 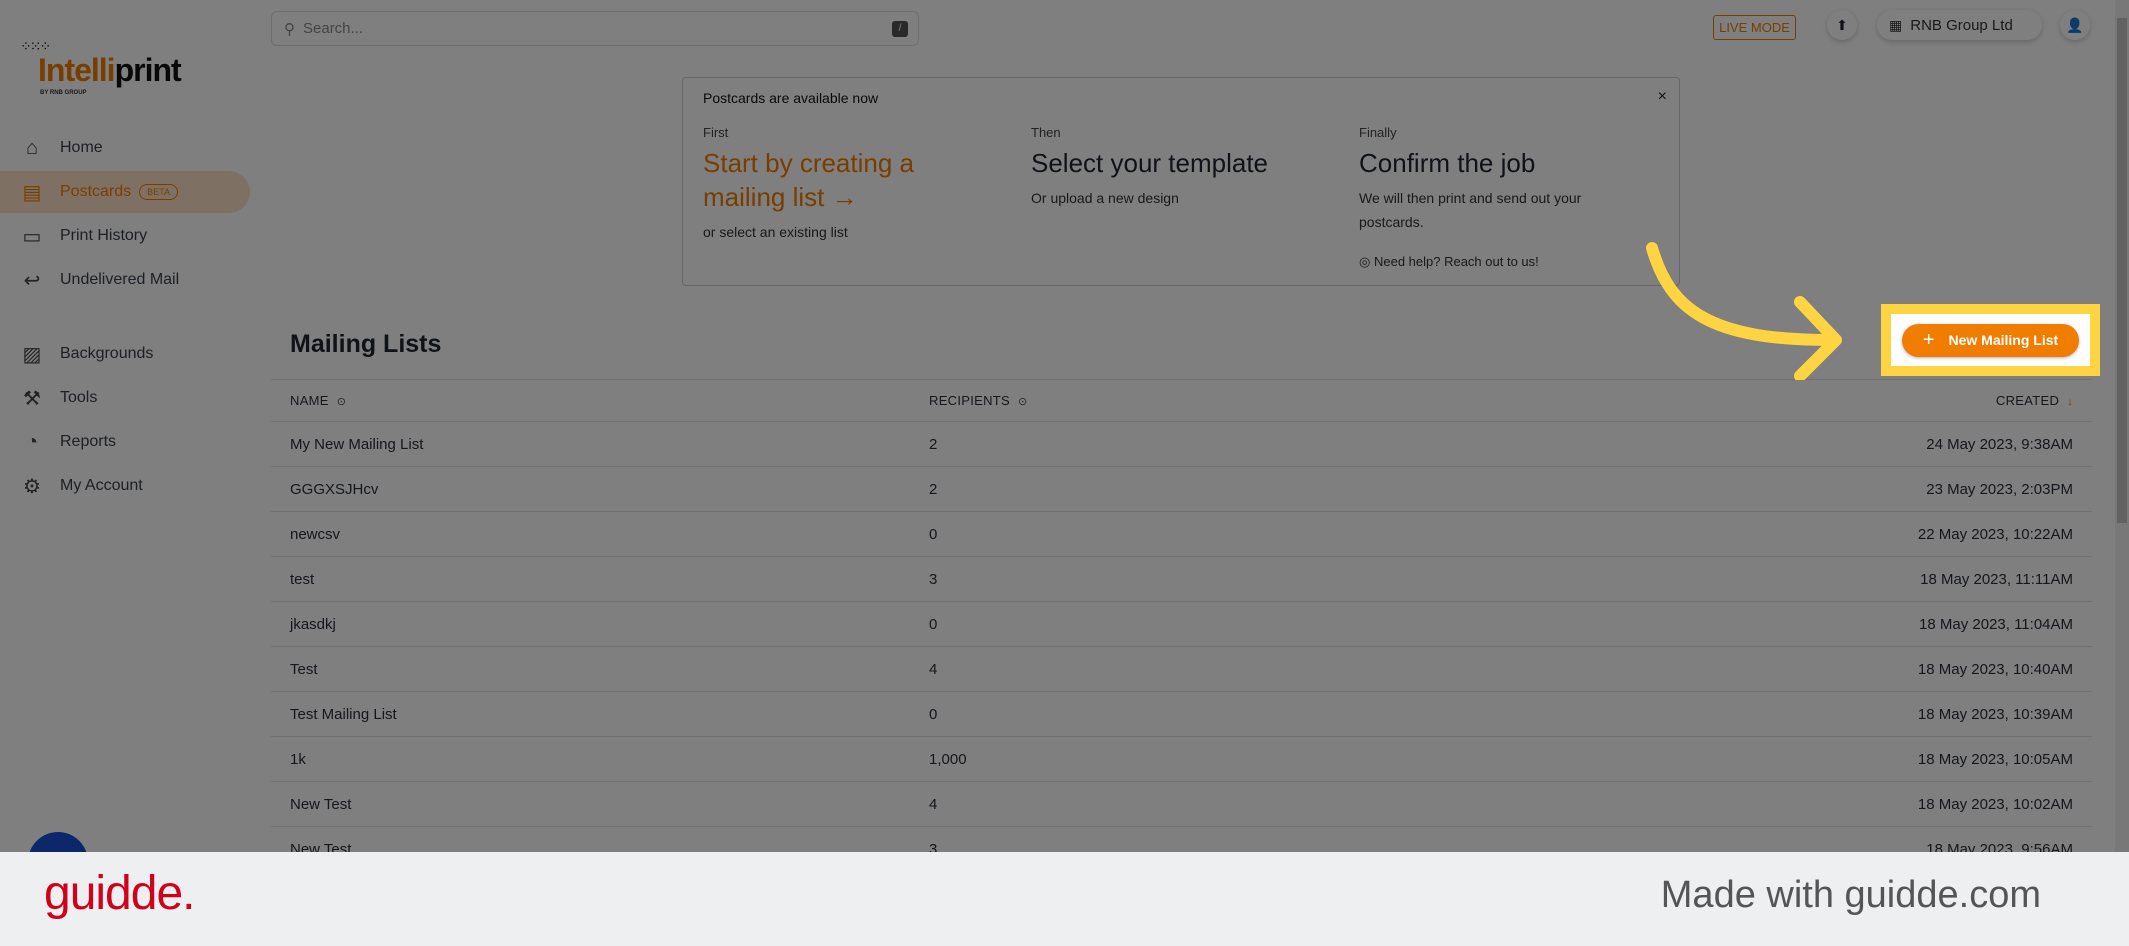 I want to click on guidde-logo: guidde., so click(x=119, y=893).